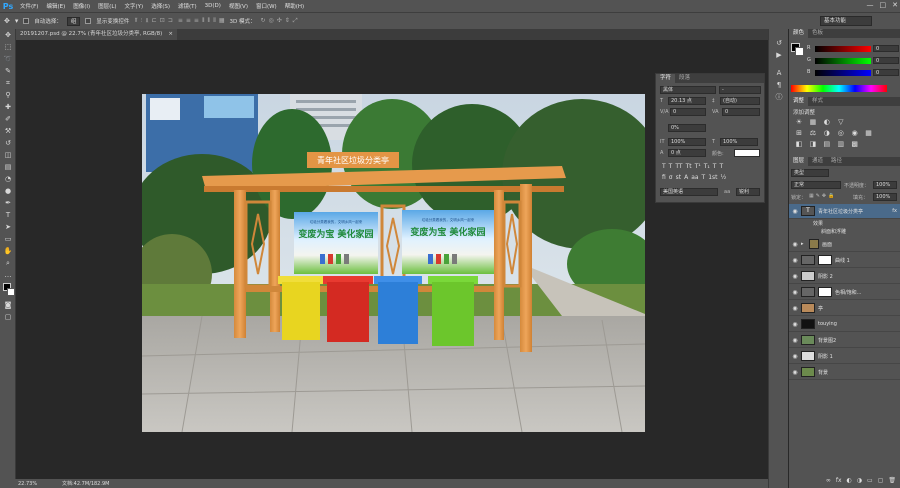 Image resolution: width=900 pixels, height=488 pixels. What do you see at coordinates (839, 88) in the screenshot?
I see `color-spectrum-bar` at bounding box center [839, 88].